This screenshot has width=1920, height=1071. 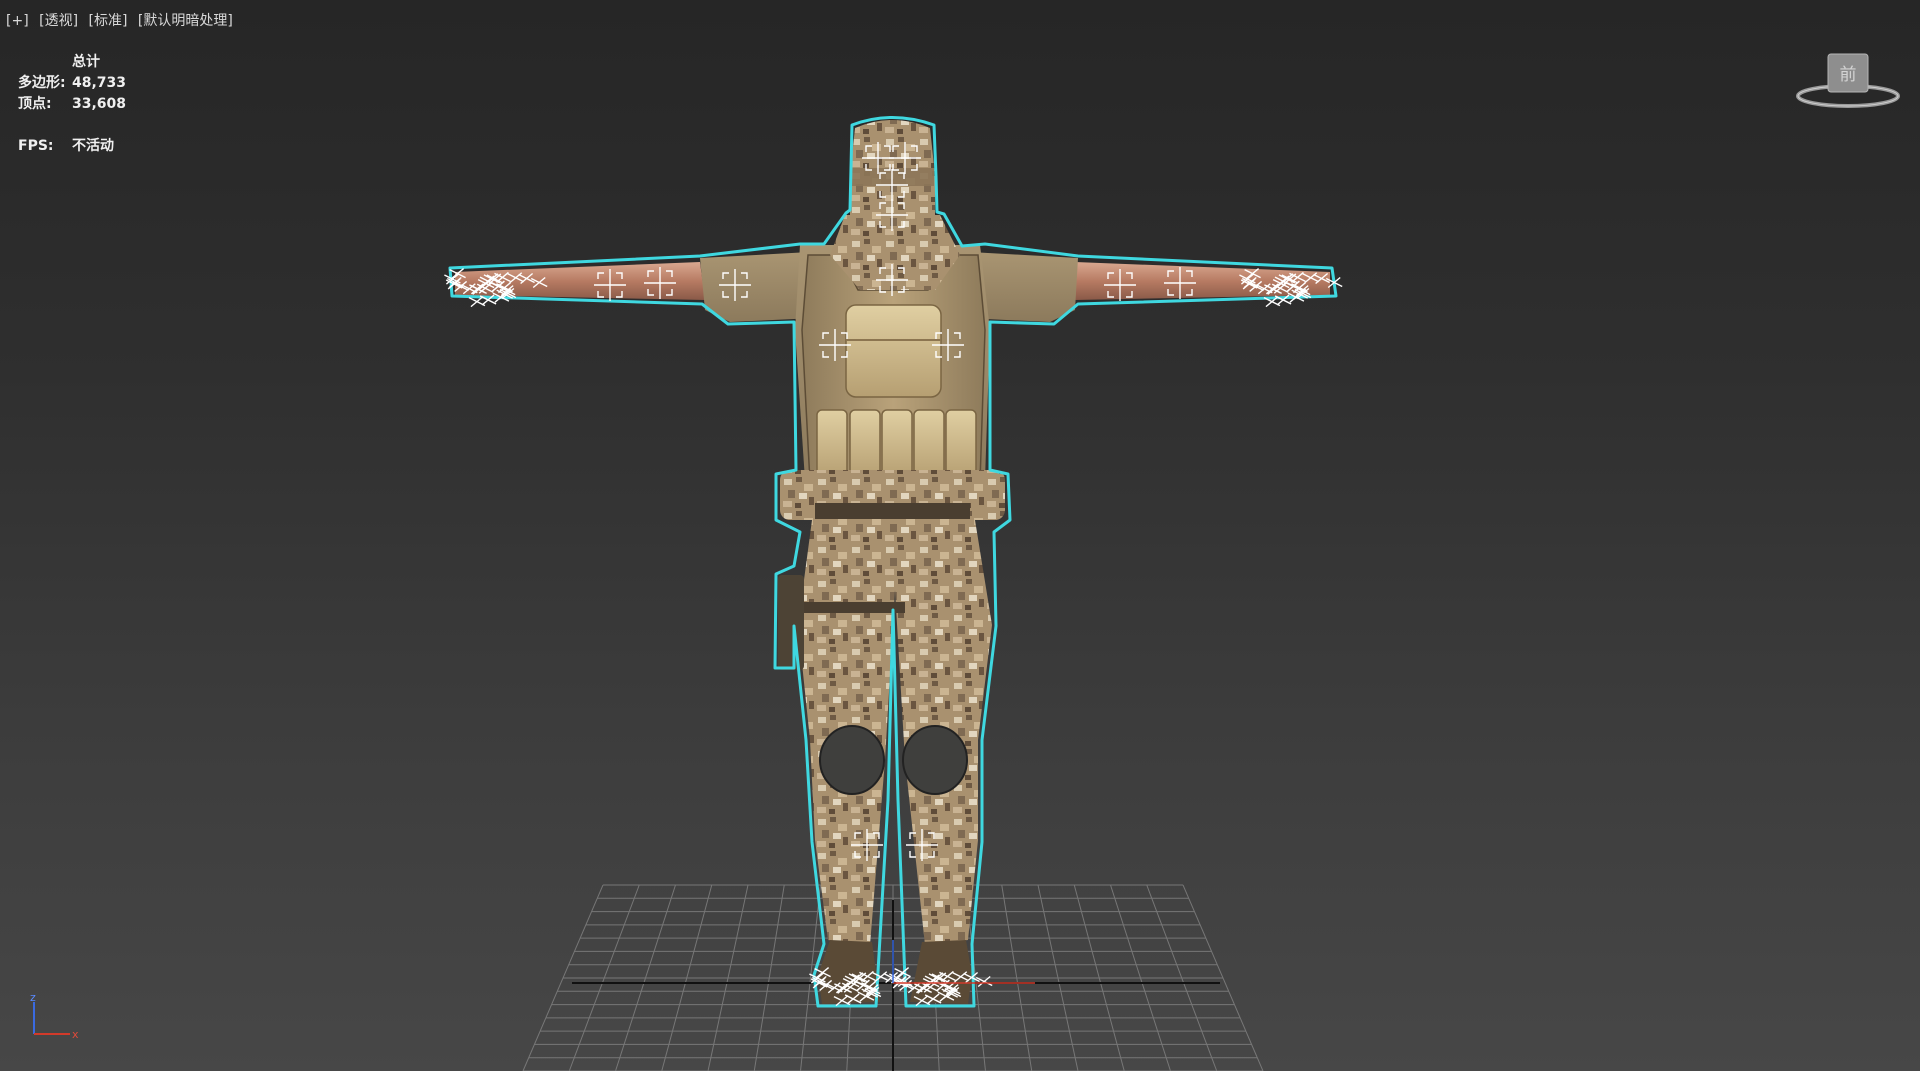 What do you see at coordinates (893, 351) in the screenshot?
I see `vest-chest-pouch` at bounding box center [893, 351].